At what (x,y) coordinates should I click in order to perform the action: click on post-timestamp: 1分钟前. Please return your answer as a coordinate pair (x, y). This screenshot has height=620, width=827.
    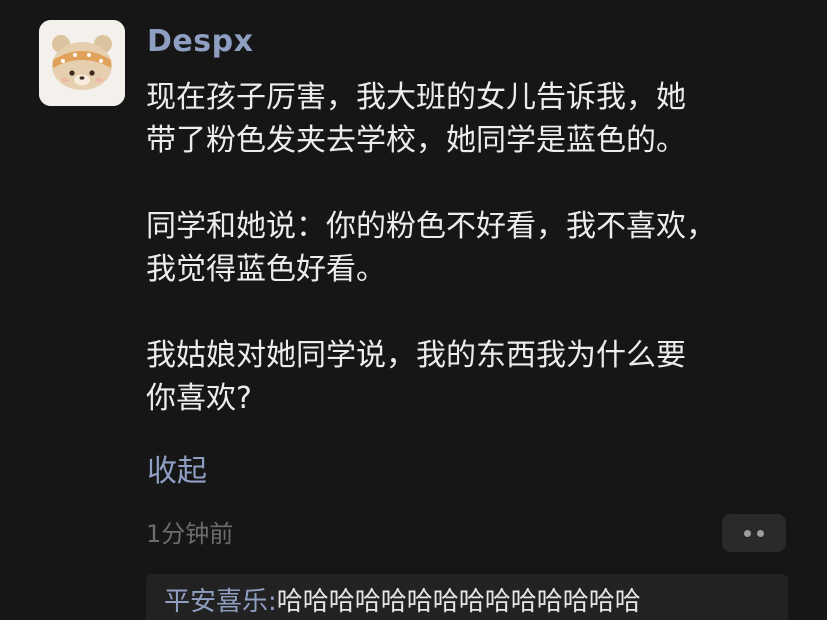
    Looking at the image, I should click on (190, 534).